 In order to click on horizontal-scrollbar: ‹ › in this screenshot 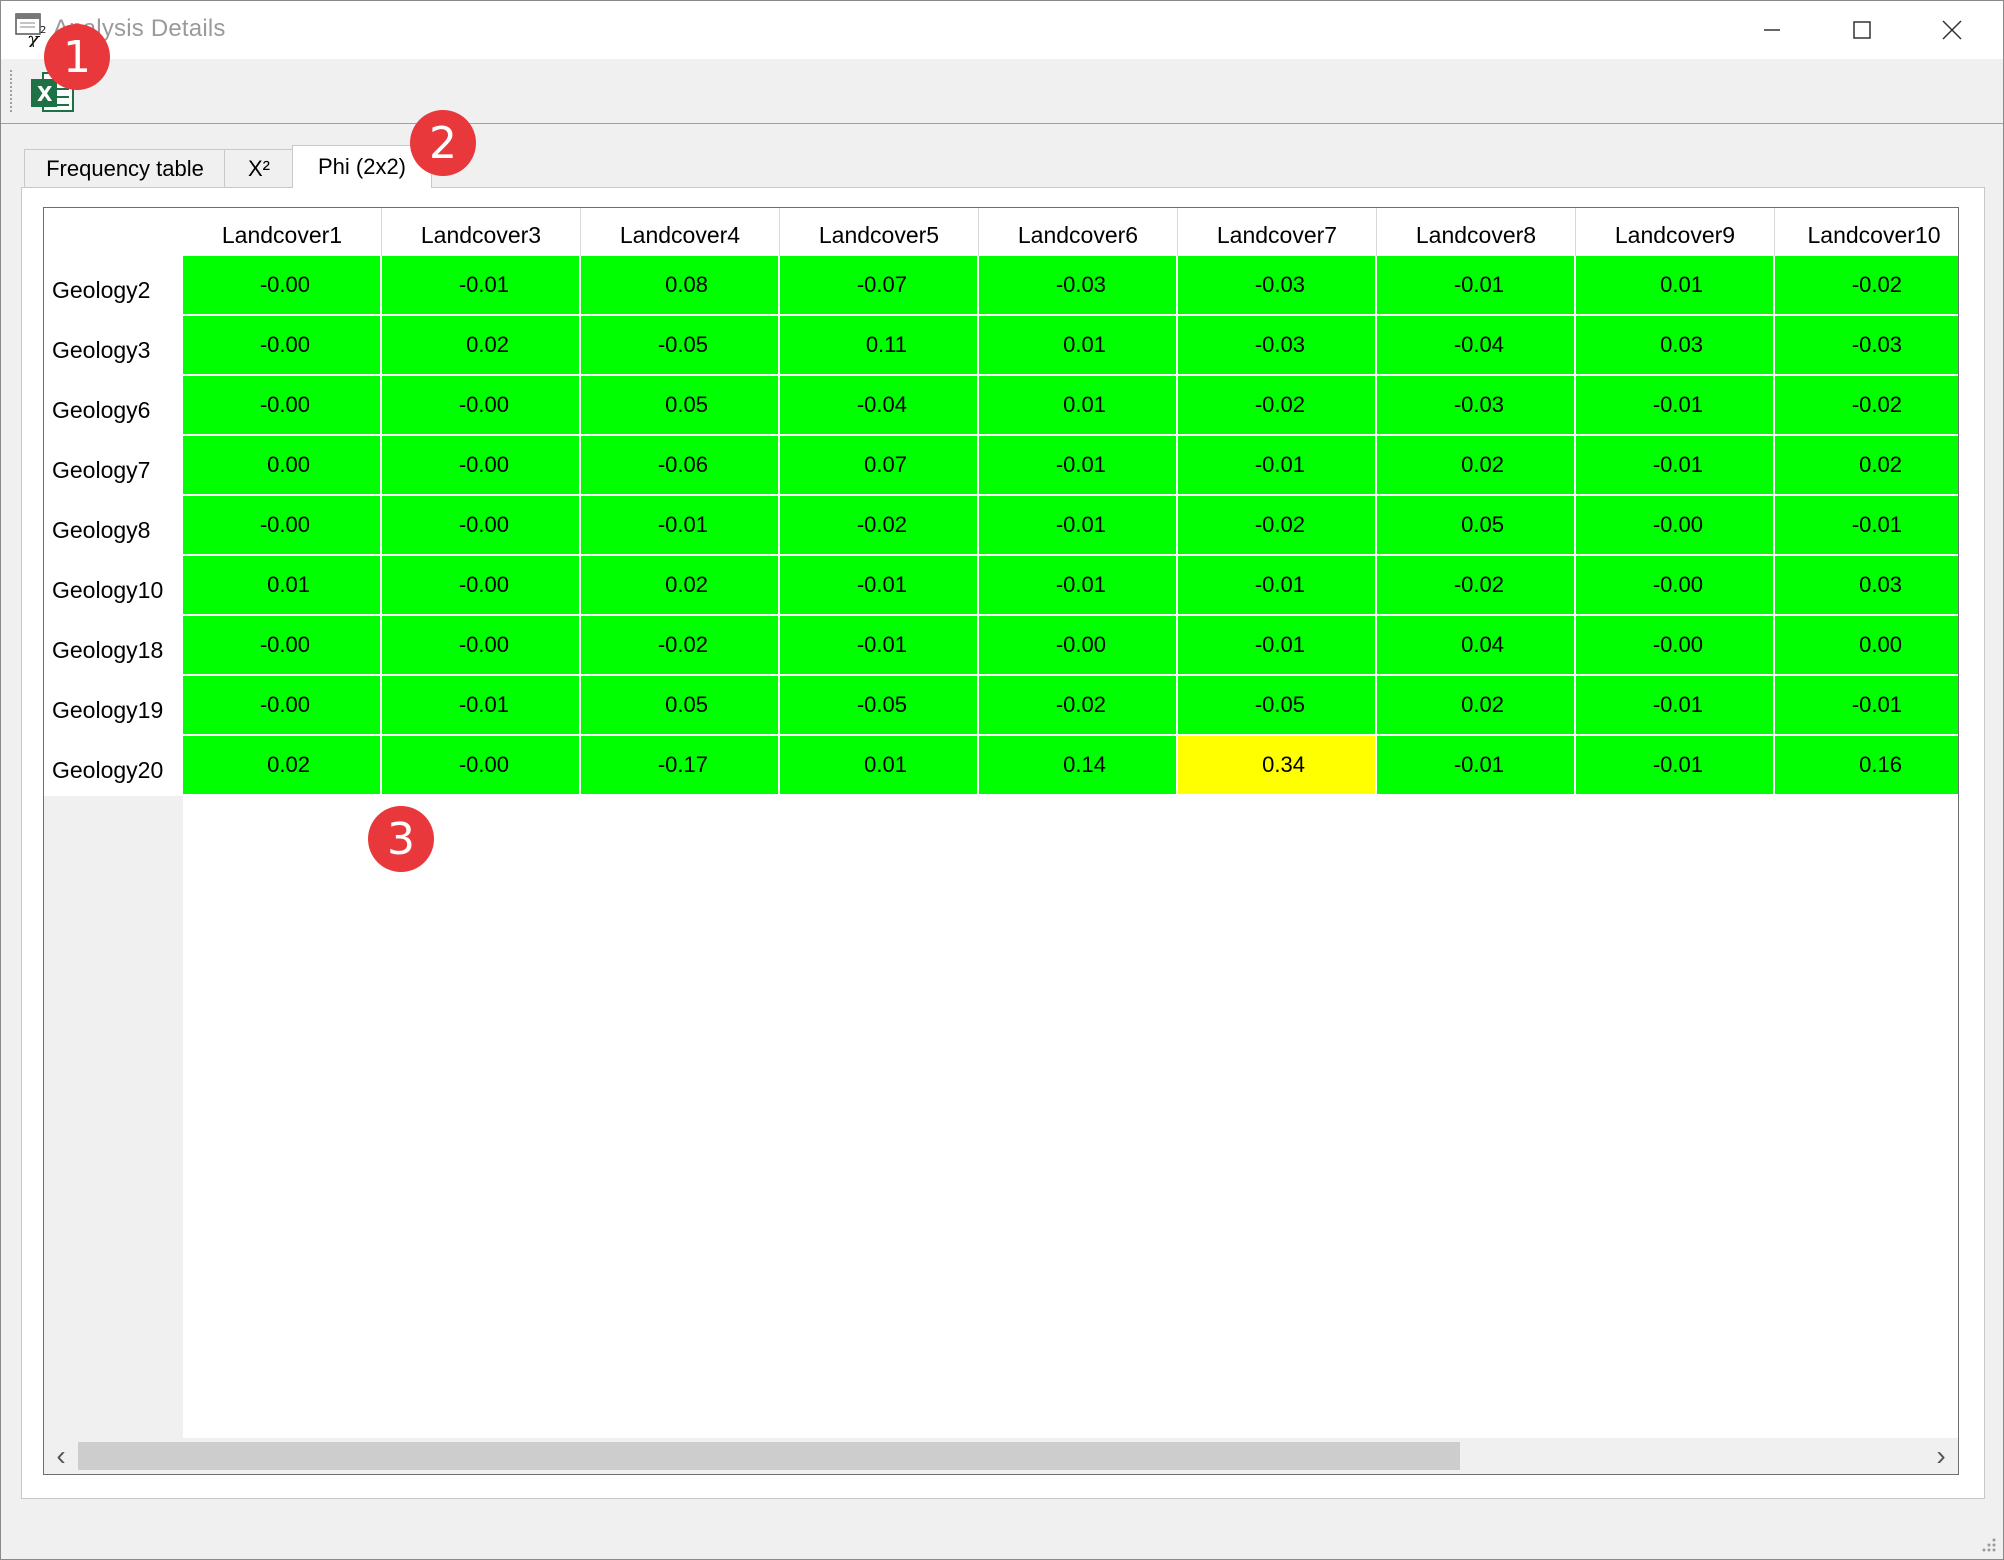, I will do `click(1001, 1456)`.